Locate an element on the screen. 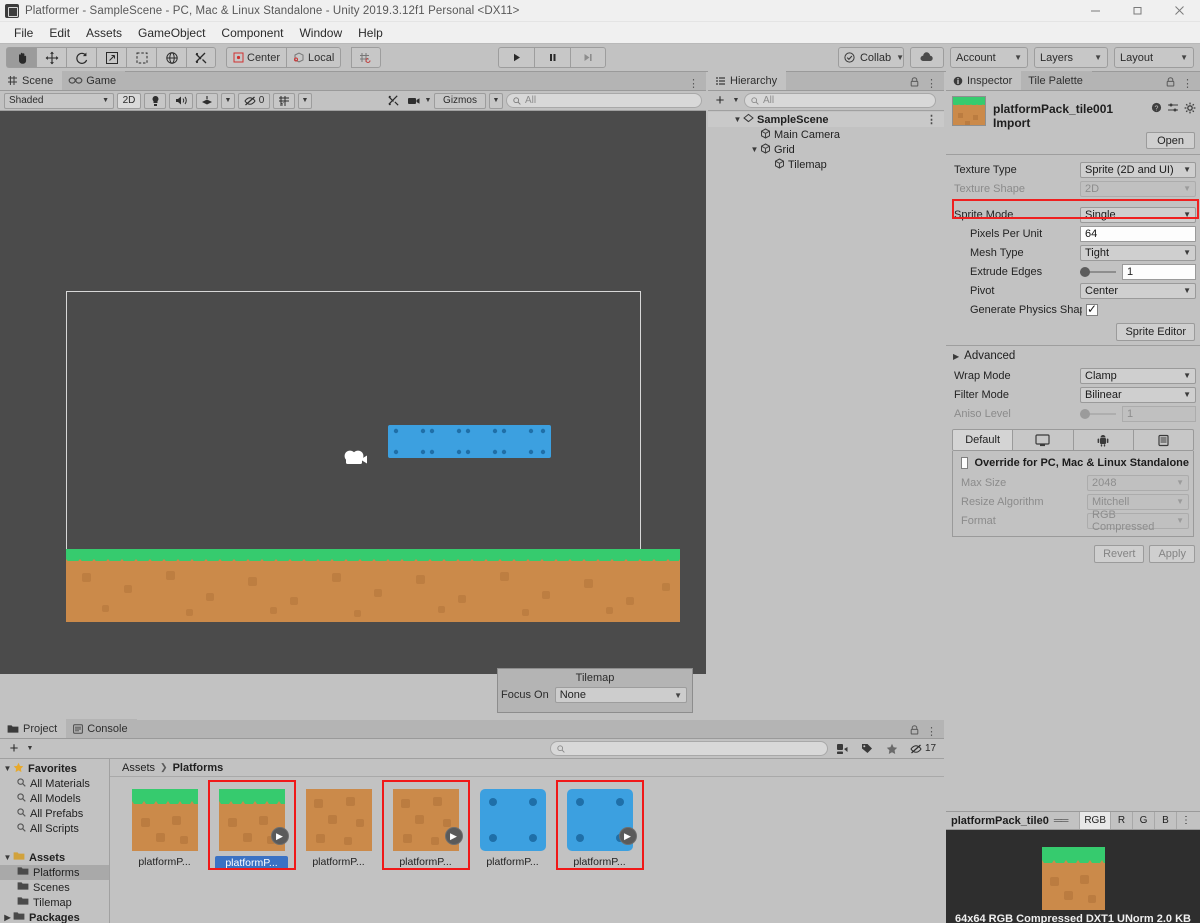  filter-by-type-icon is located at coordinates (842, 749).